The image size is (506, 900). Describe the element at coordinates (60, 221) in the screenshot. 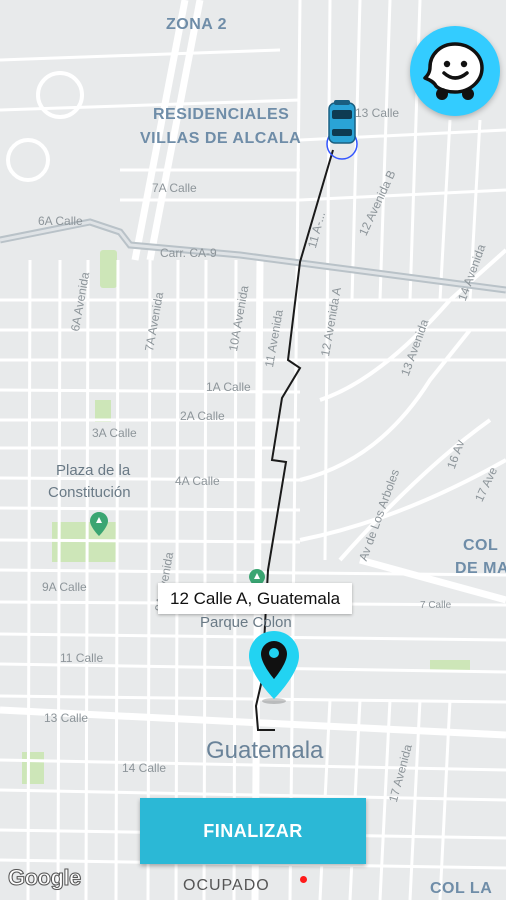

I see `street-label: 6A Calle` at that location.